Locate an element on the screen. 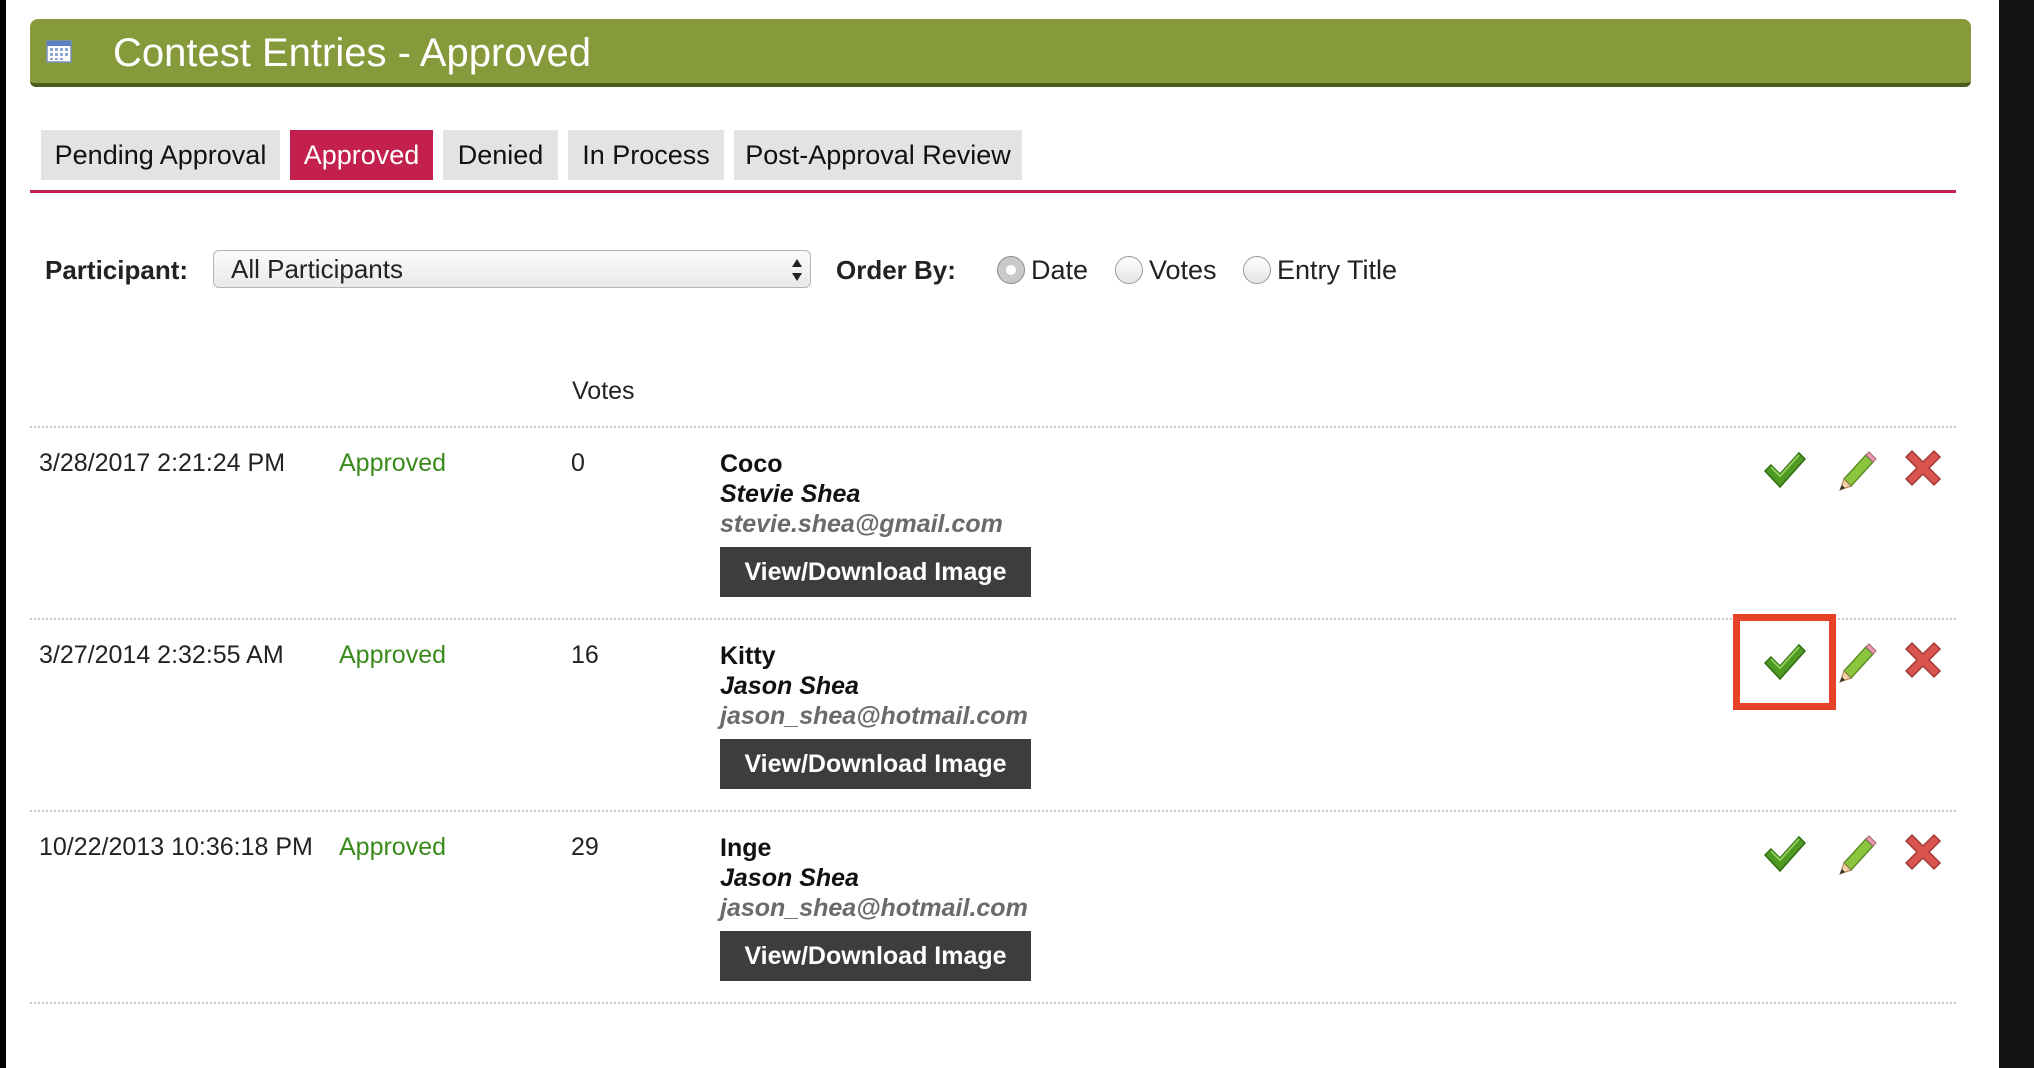  entry-author: Stevie Shea is located at coordinates (790, 494).